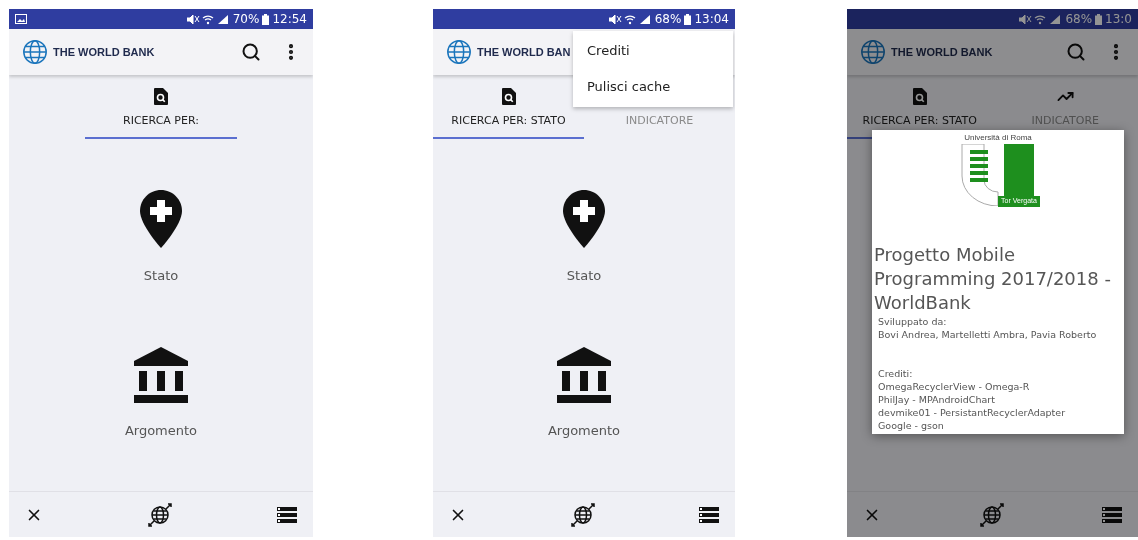 The width and height of the screenshot is (1138, 540). I want to click on credit-line: PhilJay - MPAndroidChart, so click(937, 399).